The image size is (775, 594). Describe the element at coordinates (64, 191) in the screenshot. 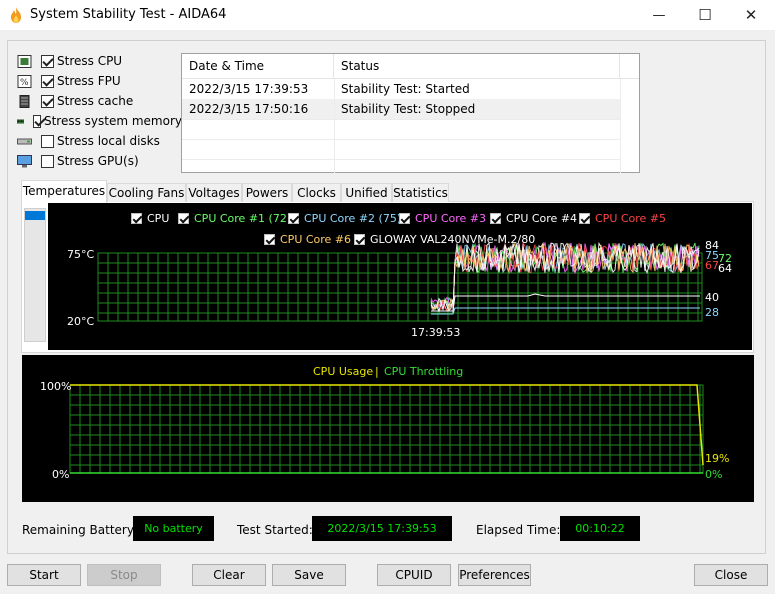

I see `tab-temperatures: Temperatures` at that location.